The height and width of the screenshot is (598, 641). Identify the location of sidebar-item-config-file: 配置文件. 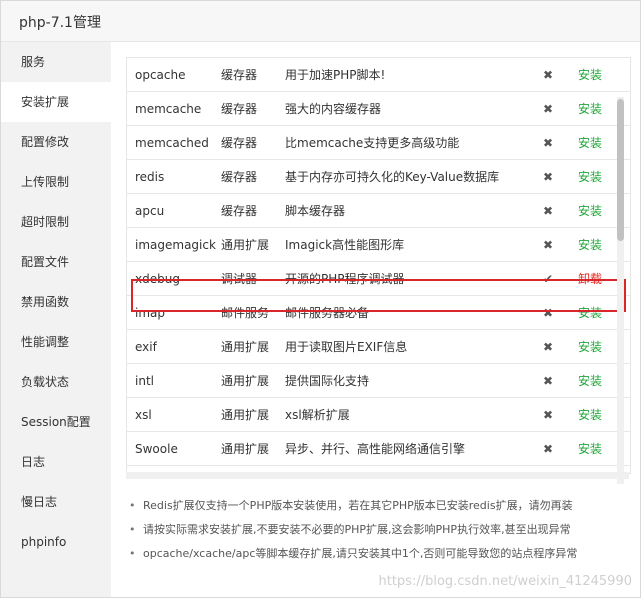
(56, 262).